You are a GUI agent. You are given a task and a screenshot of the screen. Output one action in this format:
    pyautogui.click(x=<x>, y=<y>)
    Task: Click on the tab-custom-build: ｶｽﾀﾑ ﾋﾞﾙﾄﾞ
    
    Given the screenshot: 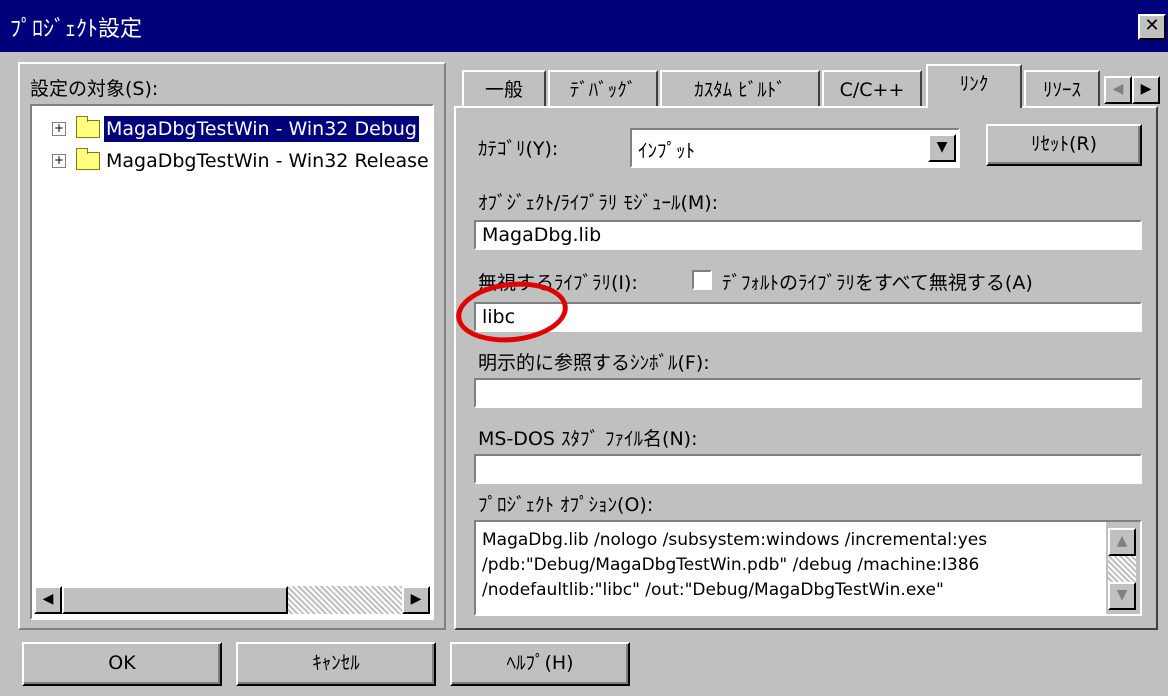 What is the action you would take?
    pyautogui.click(x=740, y=89)
    